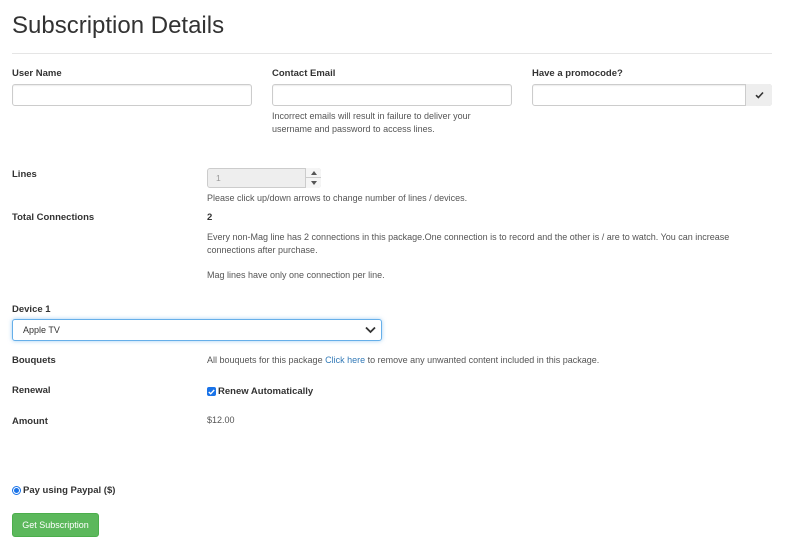  Describe the element at coordinates (266, 391) in the screenshot. I see `renewal-checkbox-label: Renew Automatically` at that location.